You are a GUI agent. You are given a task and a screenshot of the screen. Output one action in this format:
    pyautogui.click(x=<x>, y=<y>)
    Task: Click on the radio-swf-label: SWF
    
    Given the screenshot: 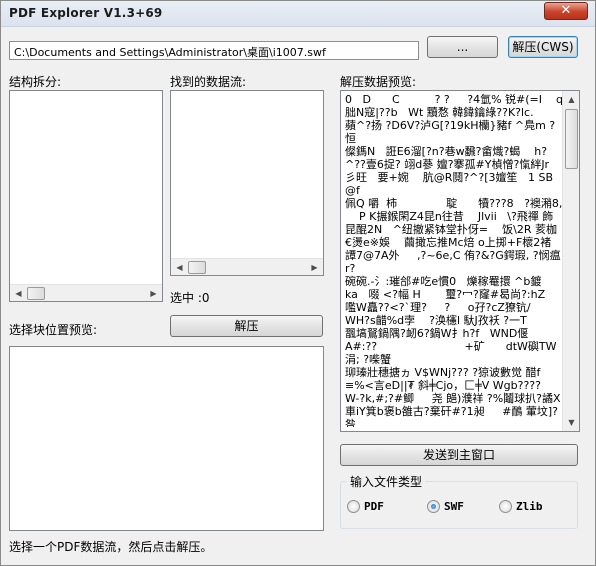 What is the action you would take?
    pyautogui.click(x=454, y=506)
    